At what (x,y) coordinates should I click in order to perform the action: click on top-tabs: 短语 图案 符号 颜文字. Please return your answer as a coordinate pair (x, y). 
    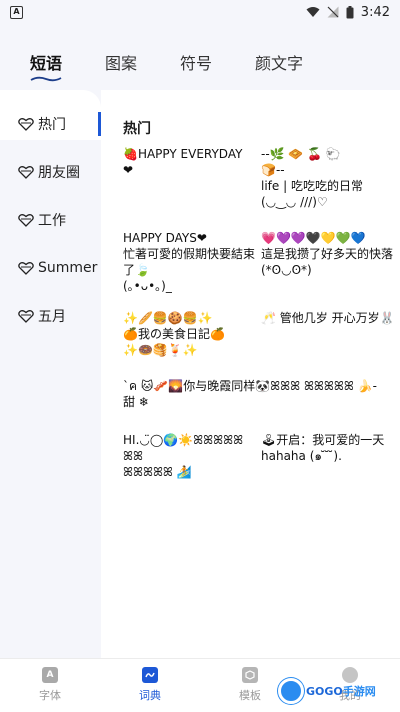
    Looking at the image, I should click on (200, 61).